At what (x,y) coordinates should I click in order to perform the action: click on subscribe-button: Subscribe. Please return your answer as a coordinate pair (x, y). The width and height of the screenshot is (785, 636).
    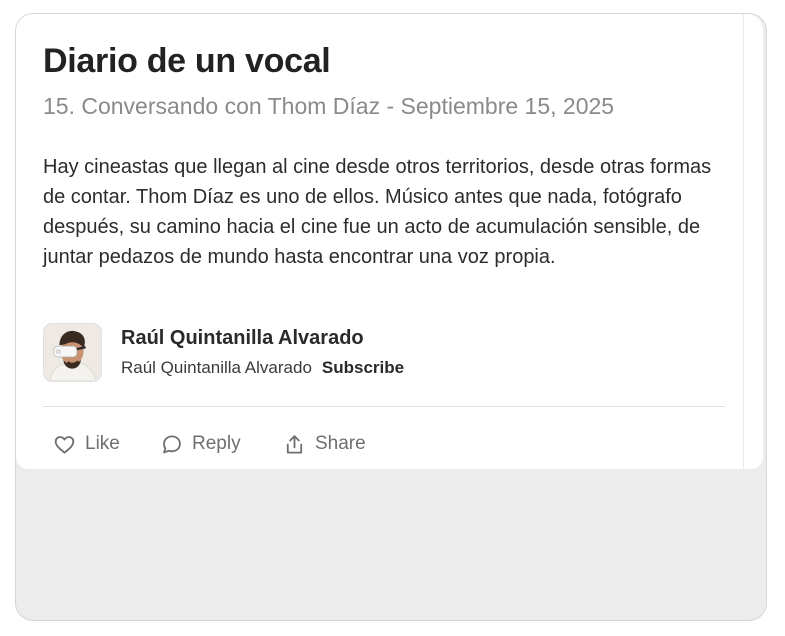
    Looking at the image, I should click on (363, 367).